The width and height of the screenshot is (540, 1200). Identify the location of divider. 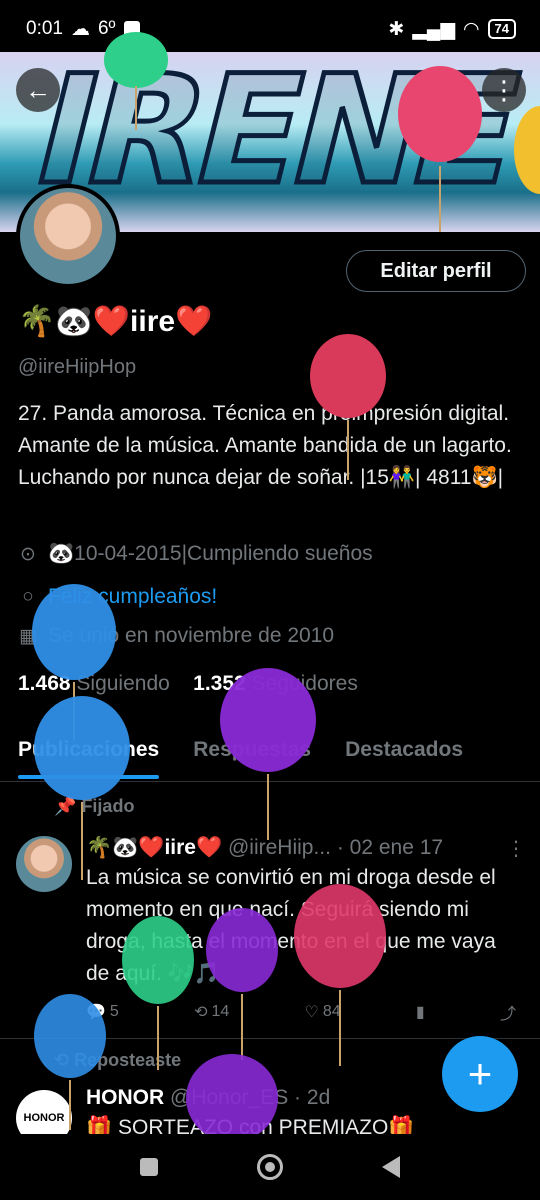
(270, 1038).